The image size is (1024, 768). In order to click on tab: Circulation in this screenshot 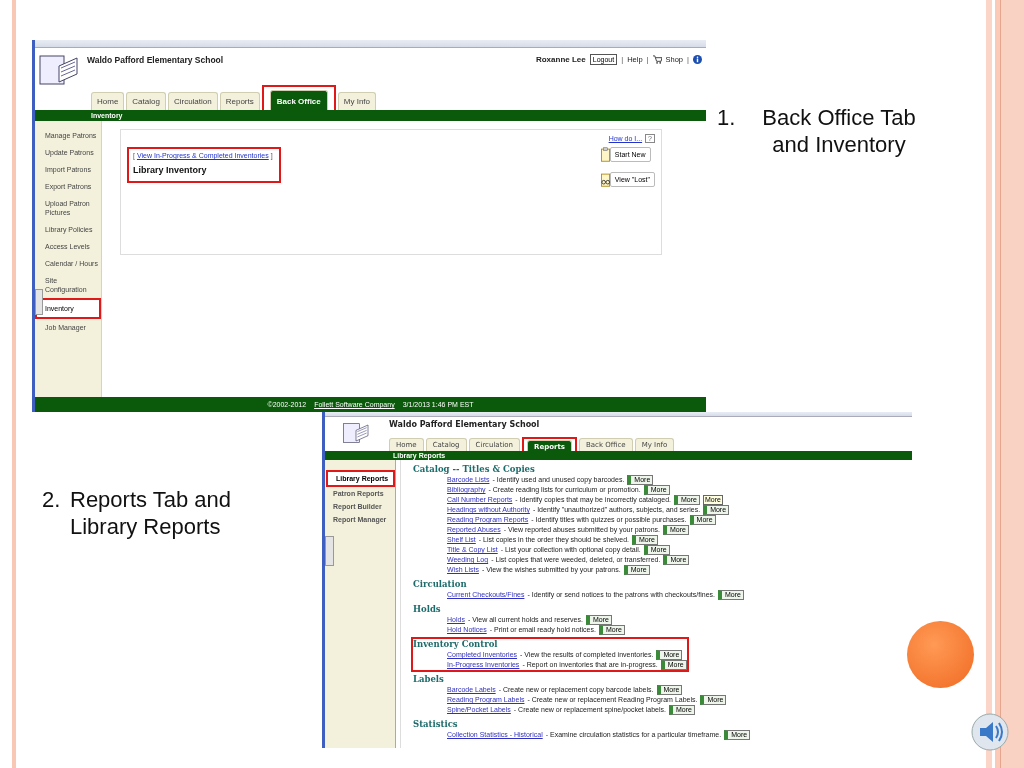, I will do `click(192, 101)`.